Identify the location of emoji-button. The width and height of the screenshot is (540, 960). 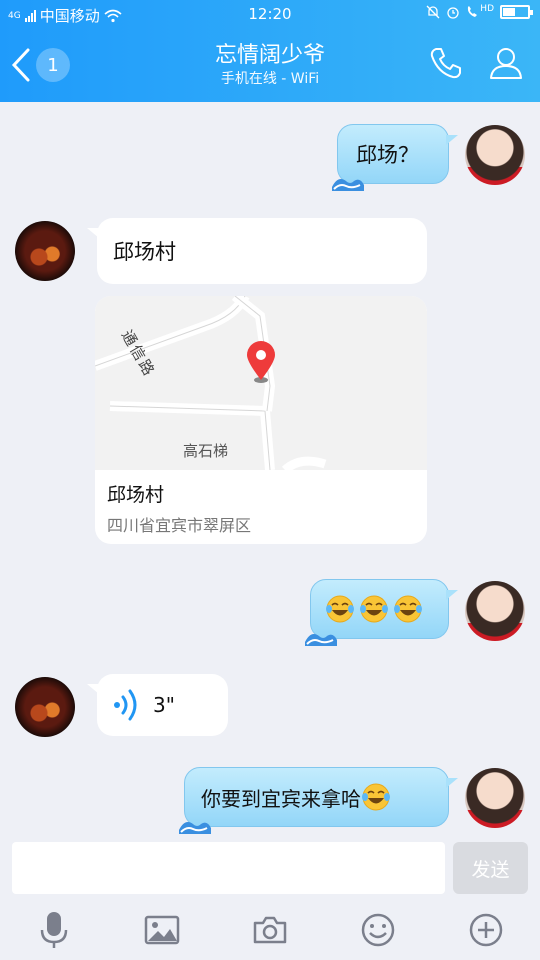
(378, 930).